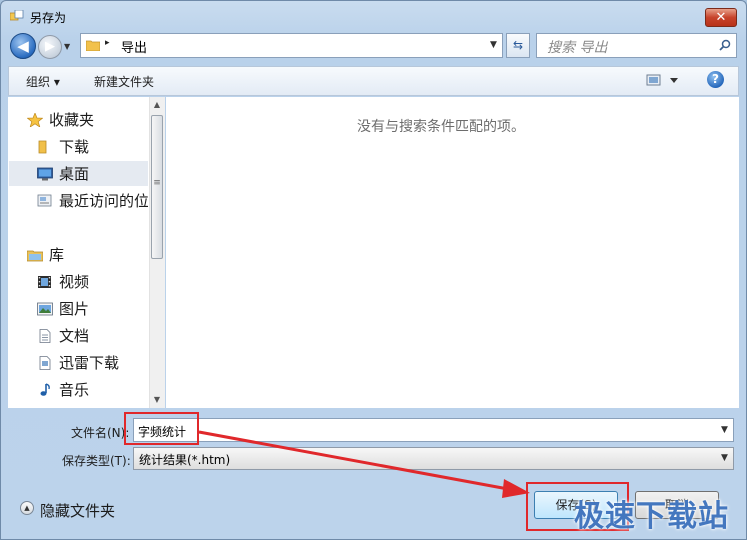 The width and height of the screenshot is (747, 540). Describe the element at coordinates (124, 81) in the screenshot. I see `new-folder-button: 新建文件夹` at that location.